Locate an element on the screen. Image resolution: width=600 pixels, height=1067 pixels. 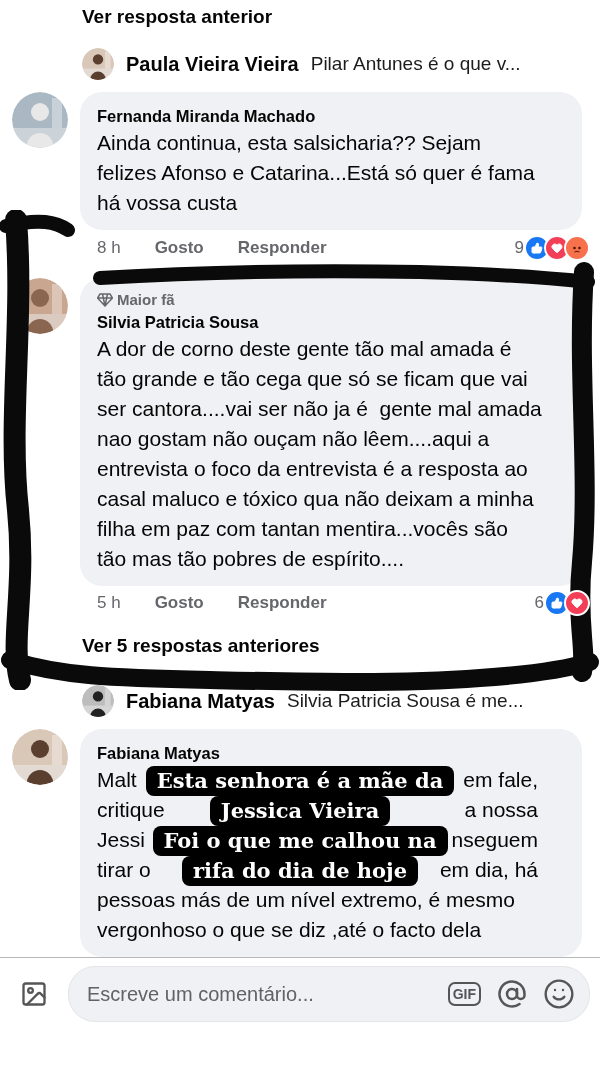
comment-field: Escreve um comentário... GIF is located at coordinates (329, 994).